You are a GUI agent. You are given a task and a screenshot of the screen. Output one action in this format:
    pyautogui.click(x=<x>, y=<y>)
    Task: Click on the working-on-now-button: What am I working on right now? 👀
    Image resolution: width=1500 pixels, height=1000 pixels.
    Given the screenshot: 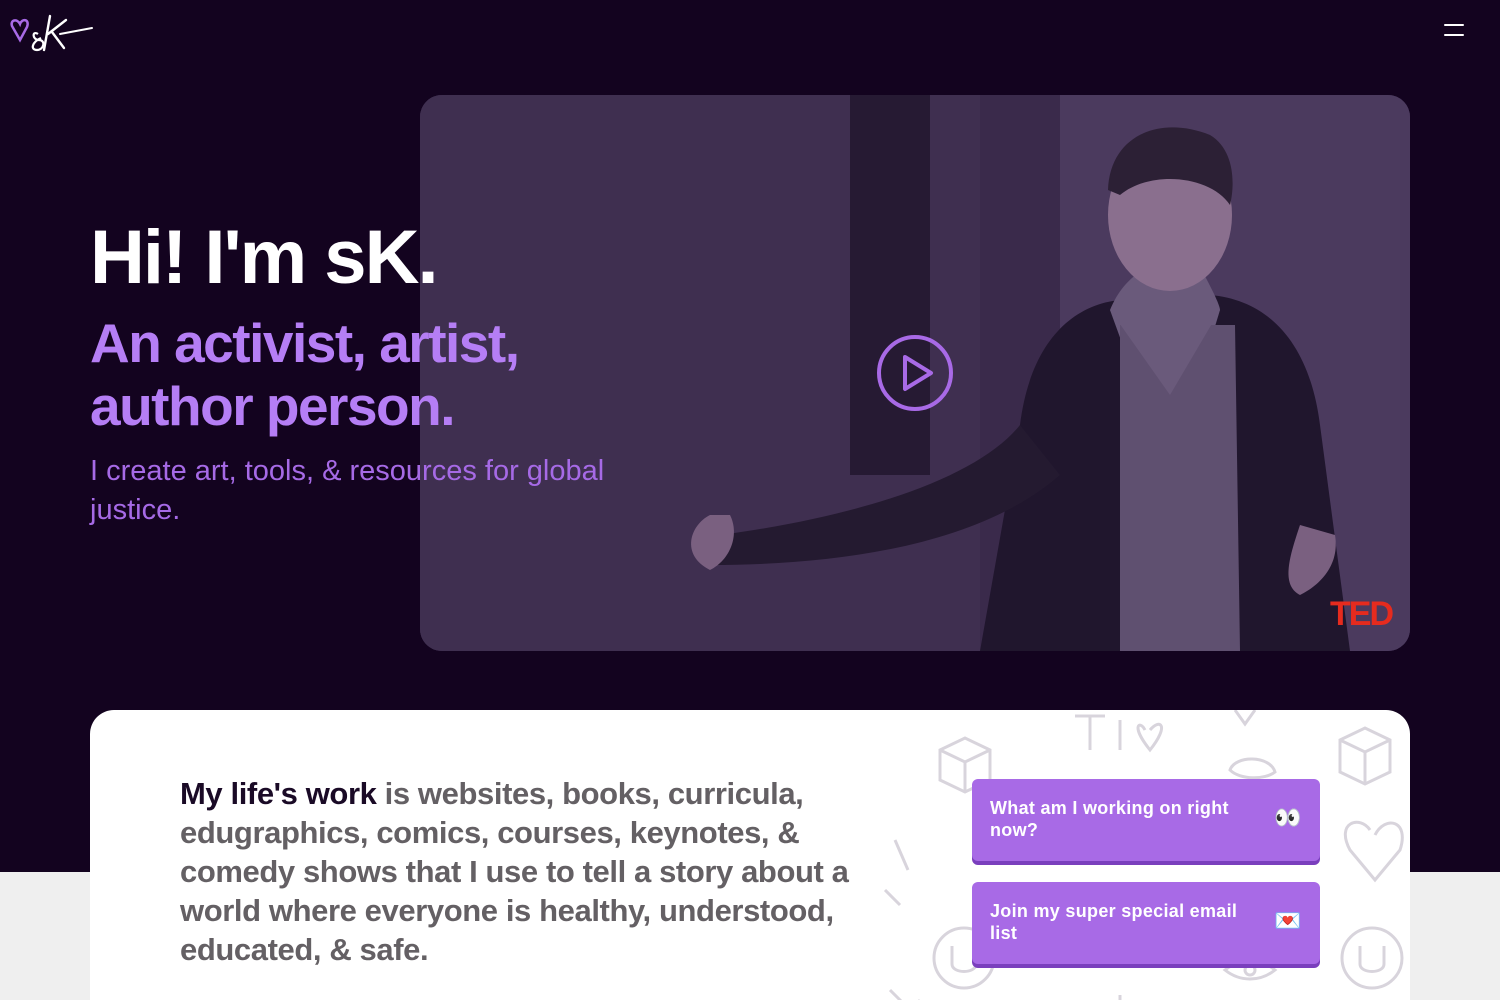 What is the action you would take?
    pyautogui.click(x=1146, y=820)
    